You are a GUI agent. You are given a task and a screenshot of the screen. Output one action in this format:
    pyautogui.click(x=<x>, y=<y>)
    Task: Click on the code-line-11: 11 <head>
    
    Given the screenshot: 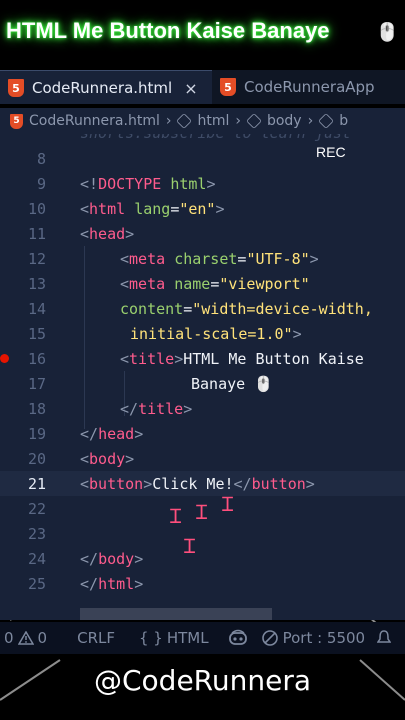 What is the action you would take?
    pyautogui.click(x=202, y=233)
    